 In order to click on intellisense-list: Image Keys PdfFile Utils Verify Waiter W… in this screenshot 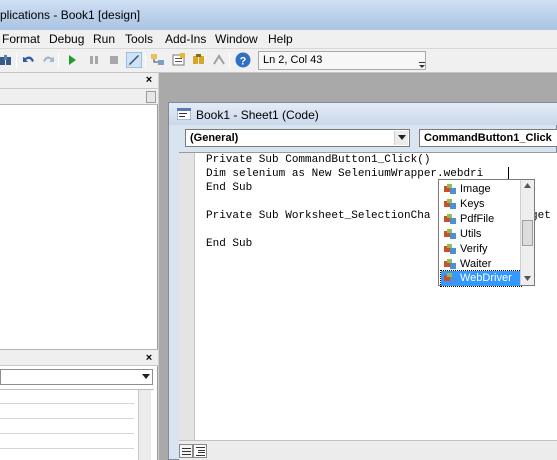, I will do `click(486, 233)`.